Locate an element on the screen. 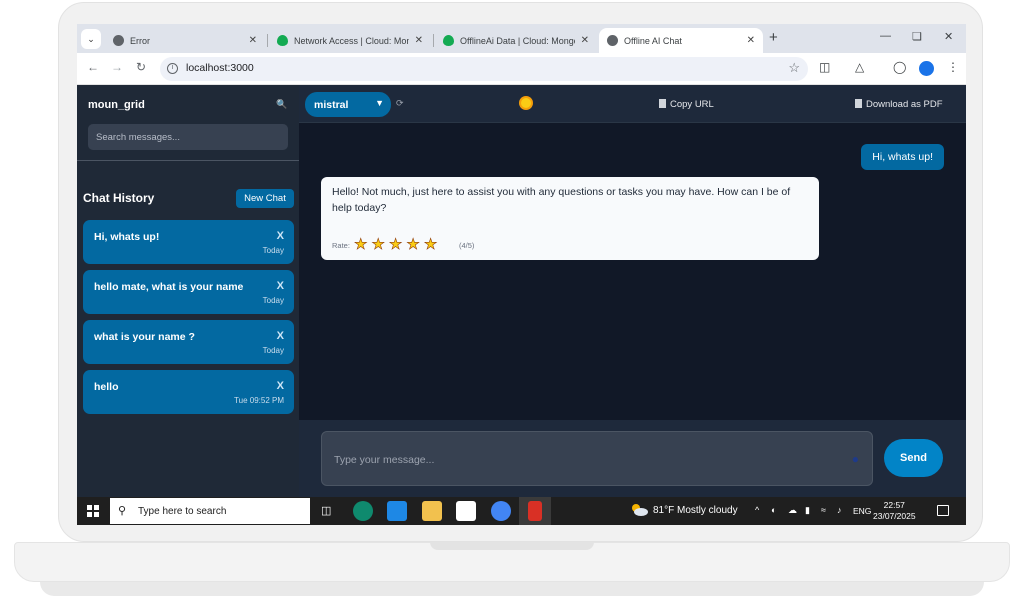 The height and width of the screenshot is (606, 1024). chat-item-label: what is your name ? is located at coordinates (144, 337).